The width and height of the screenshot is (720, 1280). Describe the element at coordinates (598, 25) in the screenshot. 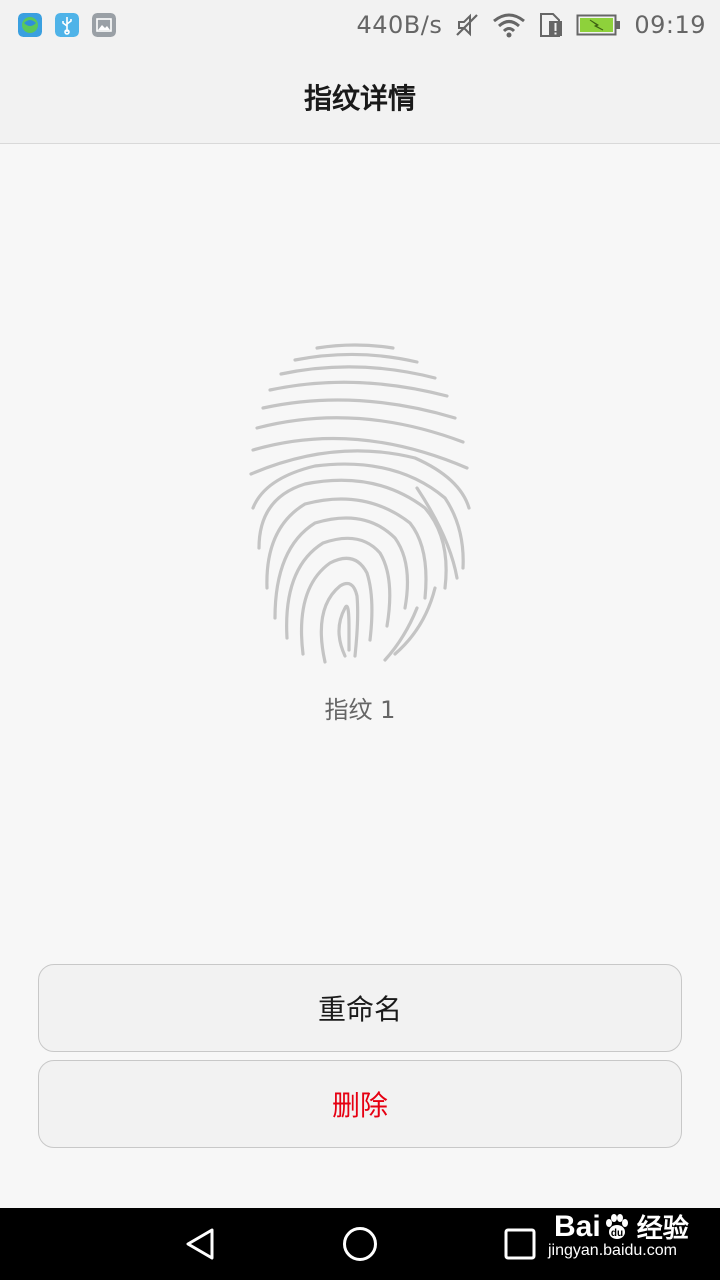

I see `battery-charging-icon` at that location.